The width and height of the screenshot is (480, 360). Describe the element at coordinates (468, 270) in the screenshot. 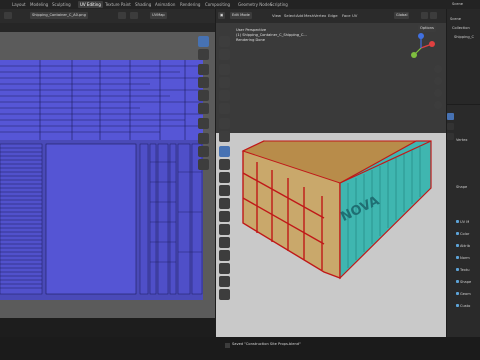

I see `properties-section-row: Textu` at that location.